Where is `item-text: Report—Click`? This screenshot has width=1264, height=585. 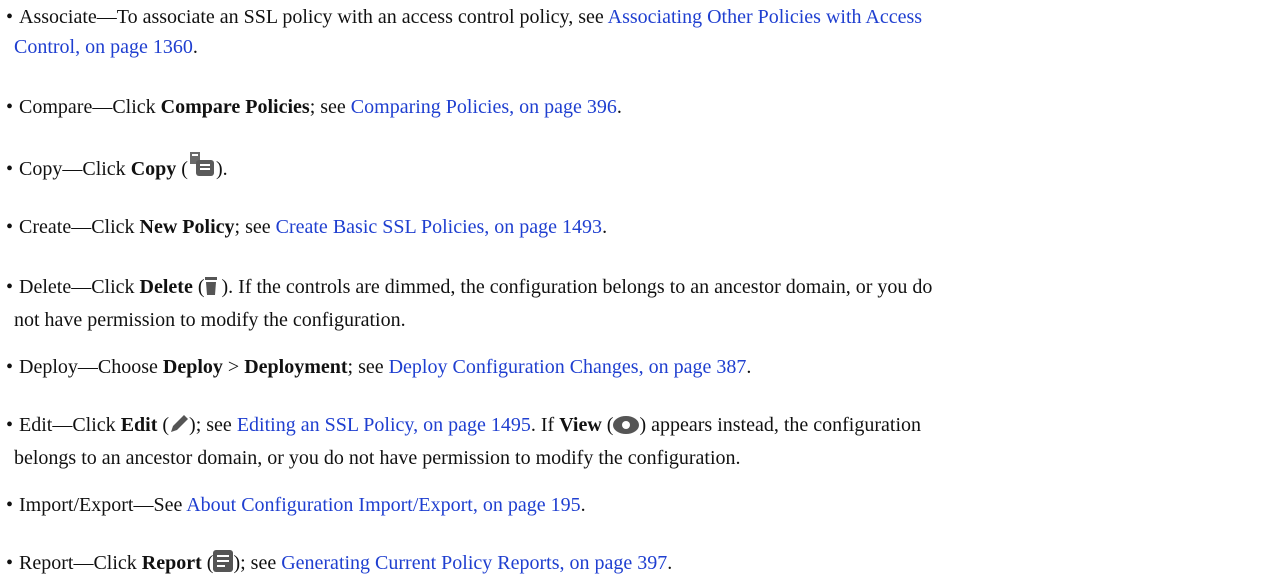 item-text: Report—Click is located at coordinates (80, 563).